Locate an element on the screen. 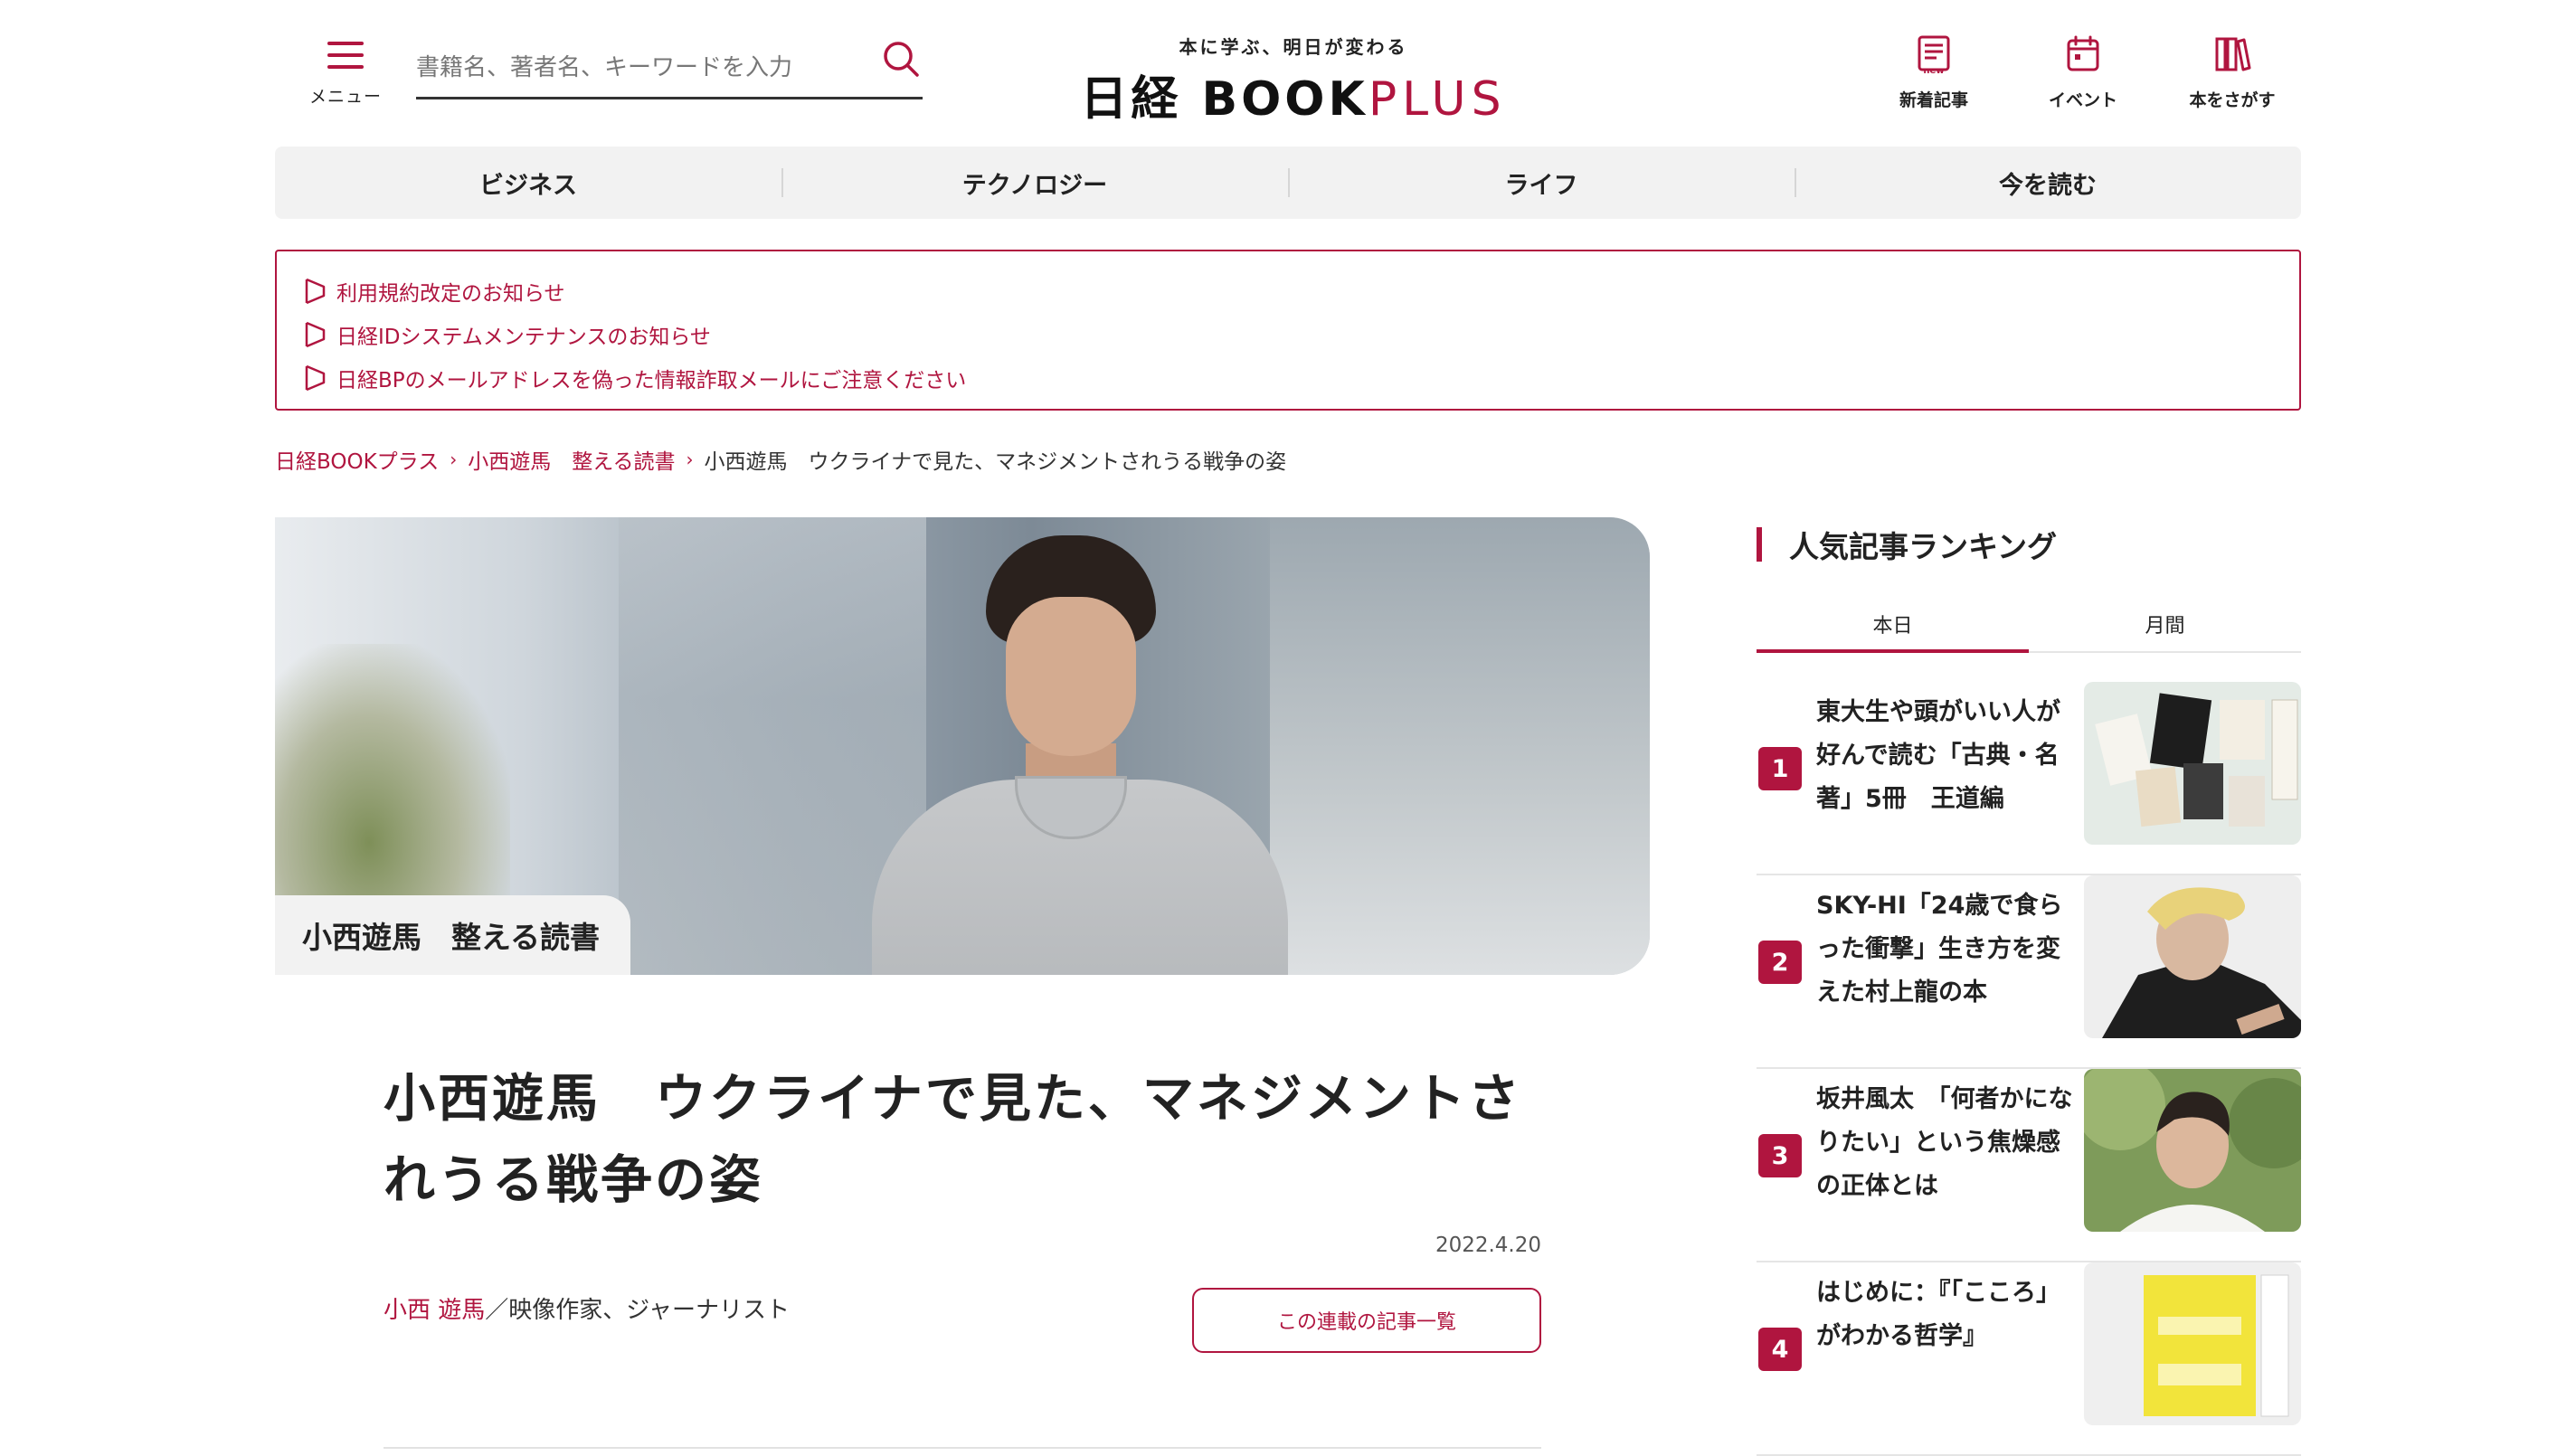 The image size is (2576, 1456). breadcrumb-home: 日経BOOKプラス is located at coordinates (357, 459).